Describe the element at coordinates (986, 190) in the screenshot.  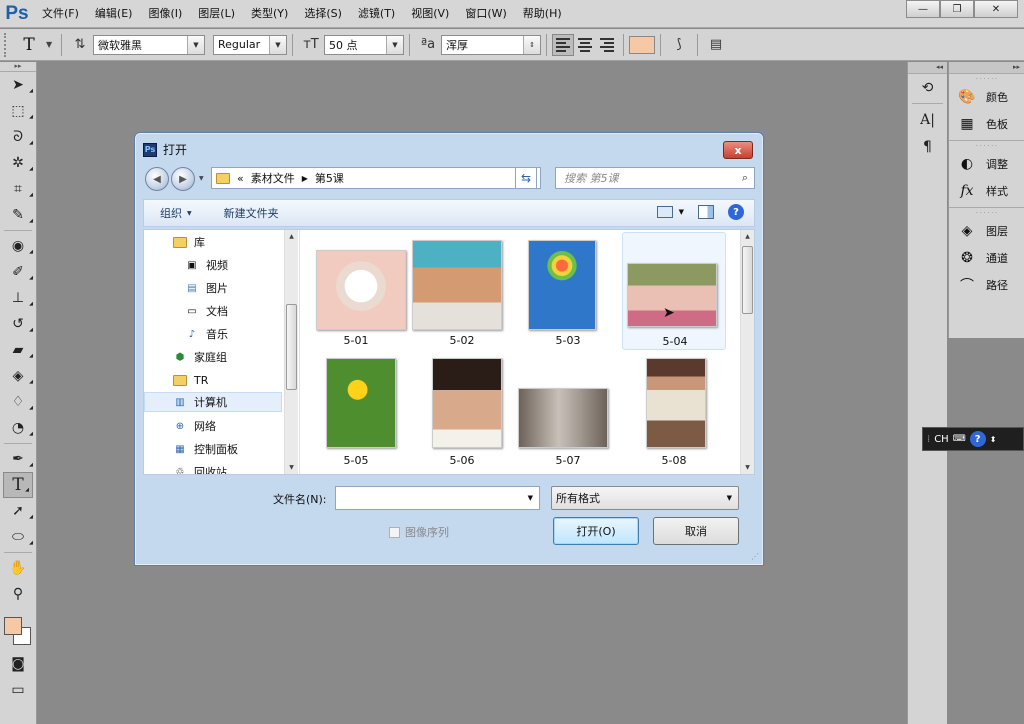
I see `panel-styles: fx 样式` at that location.